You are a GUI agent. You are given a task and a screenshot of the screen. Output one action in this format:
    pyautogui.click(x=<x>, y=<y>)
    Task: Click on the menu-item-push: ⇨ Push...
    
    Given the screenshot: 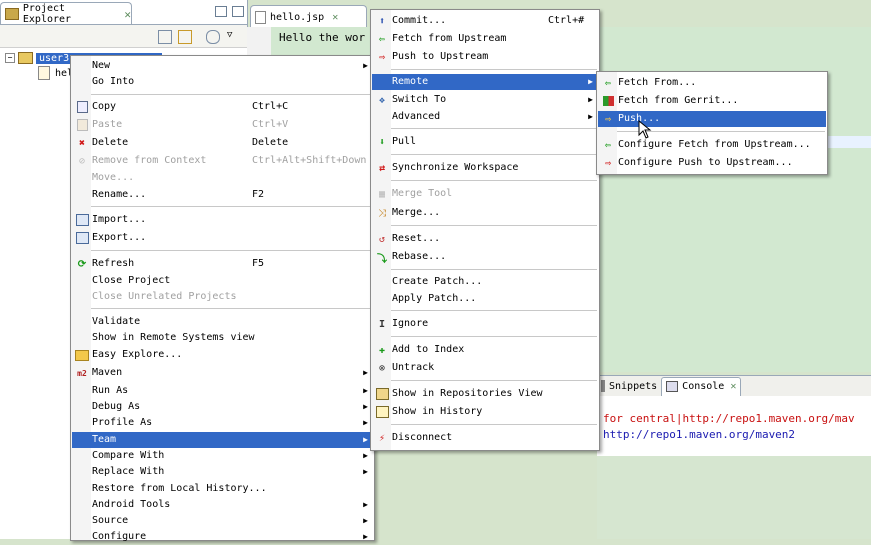 What is the action you would take?
    pyautogui.click(x=712, y=119)
    